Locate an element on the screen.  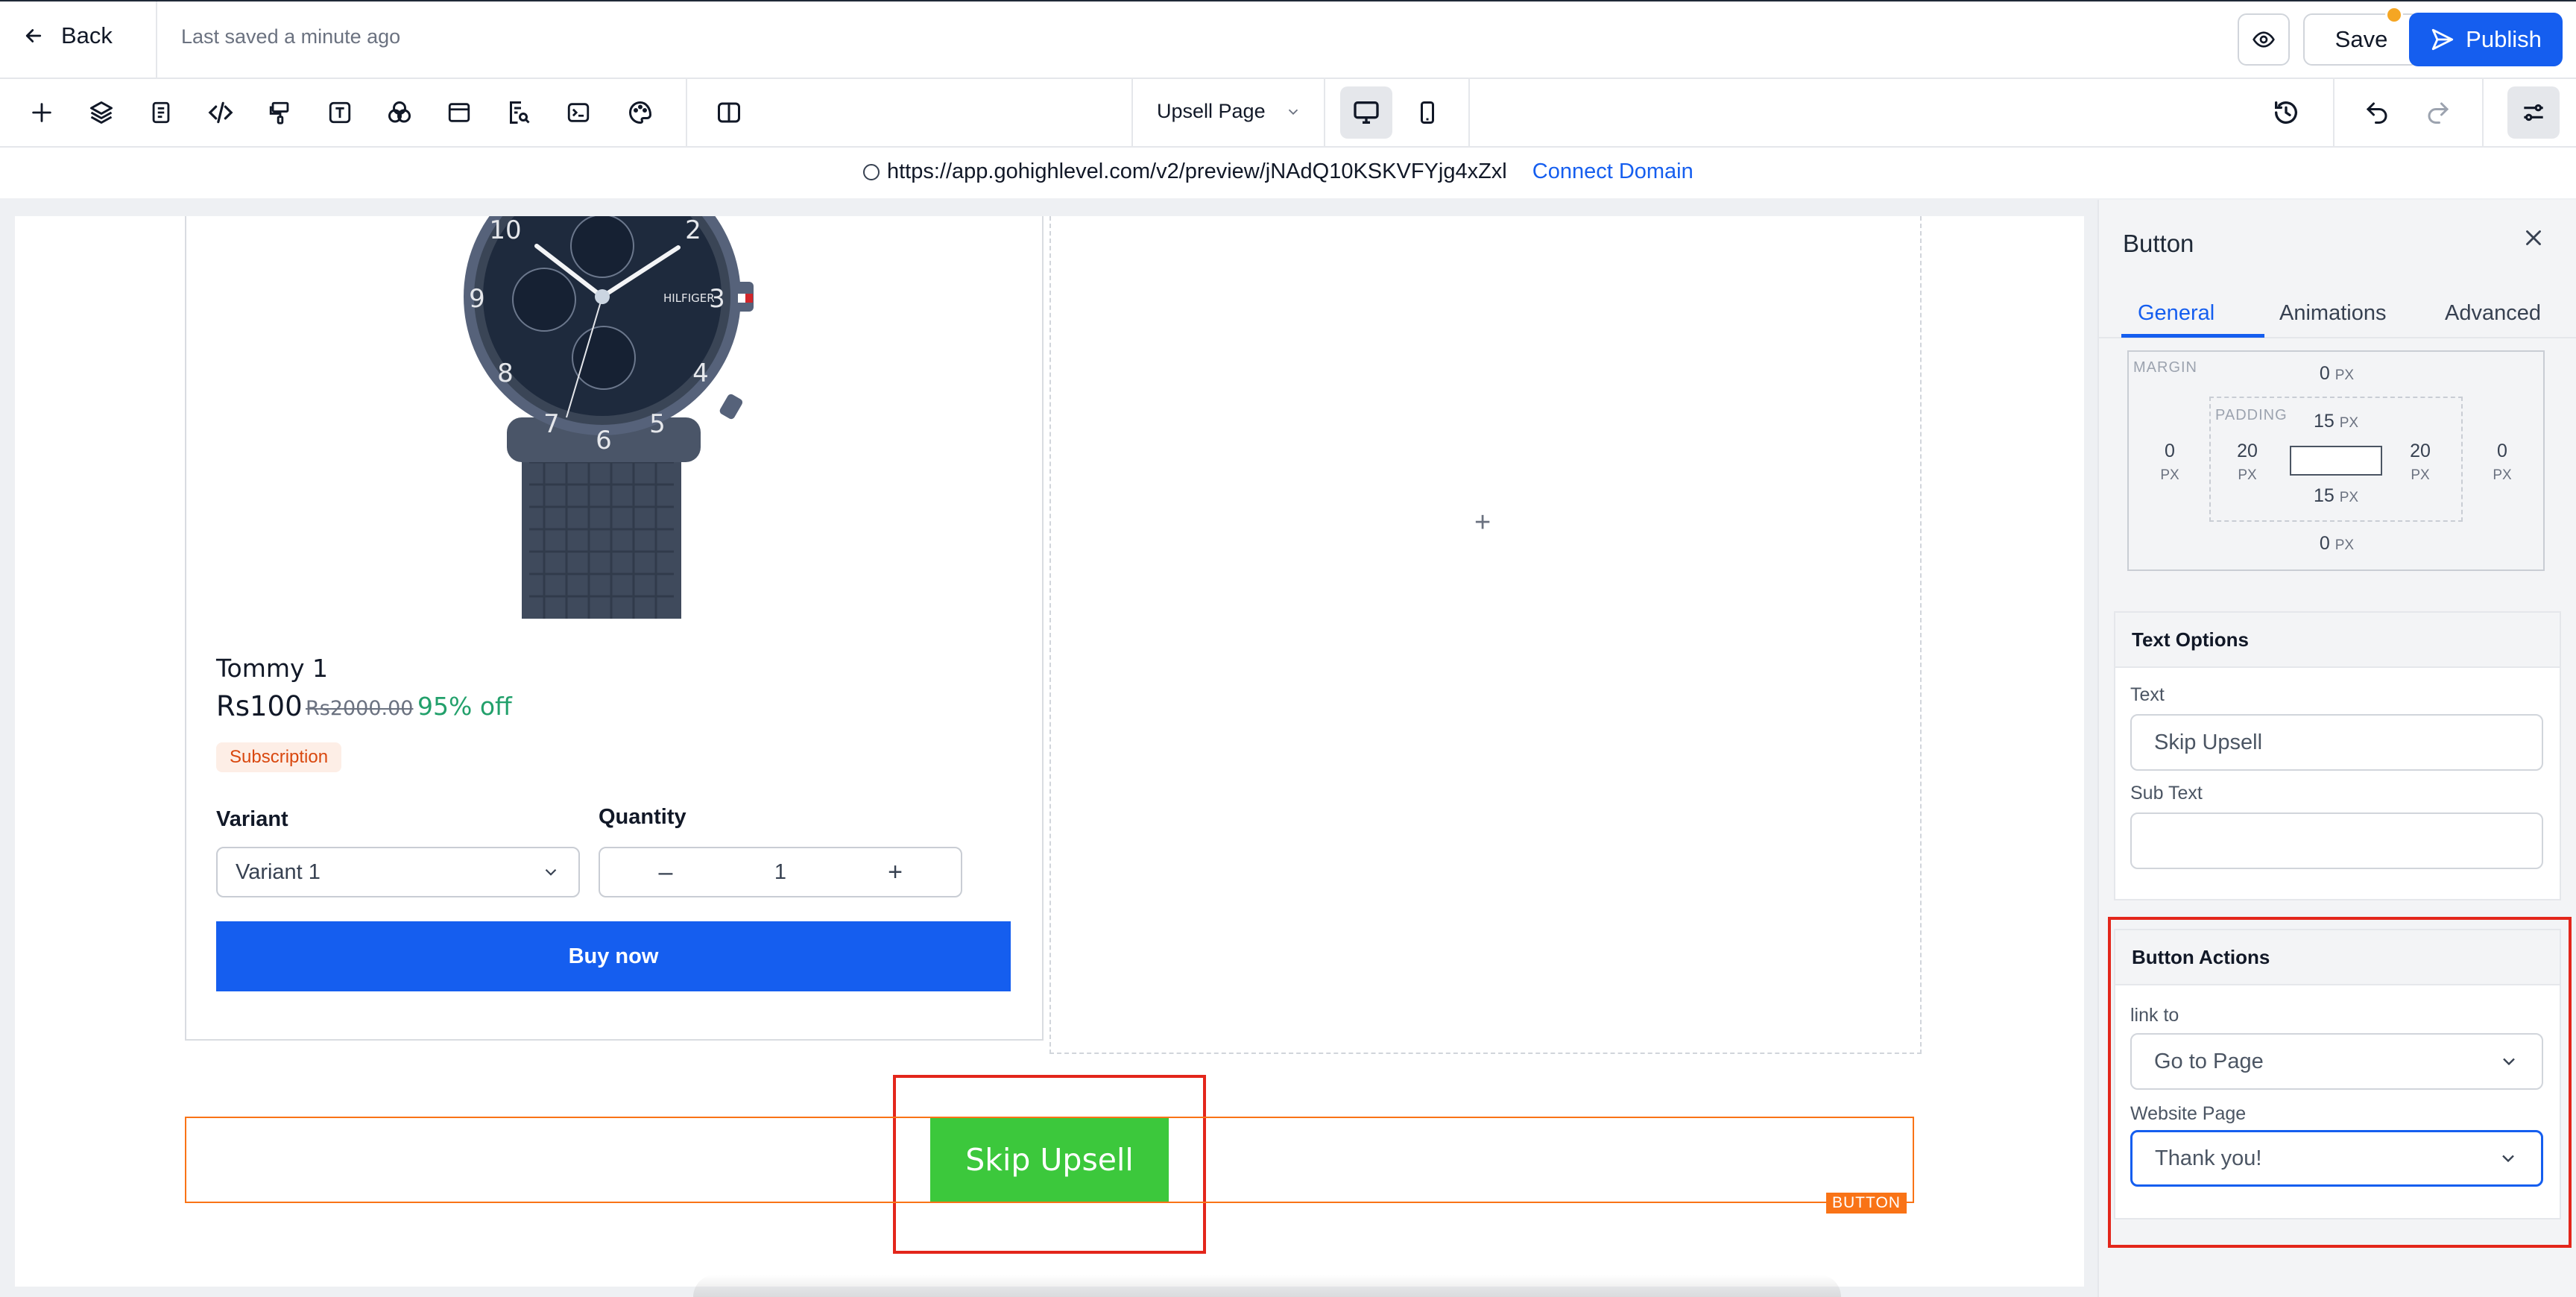
text-input-value: Skip Upsell is located at coordinates (2208, 742).